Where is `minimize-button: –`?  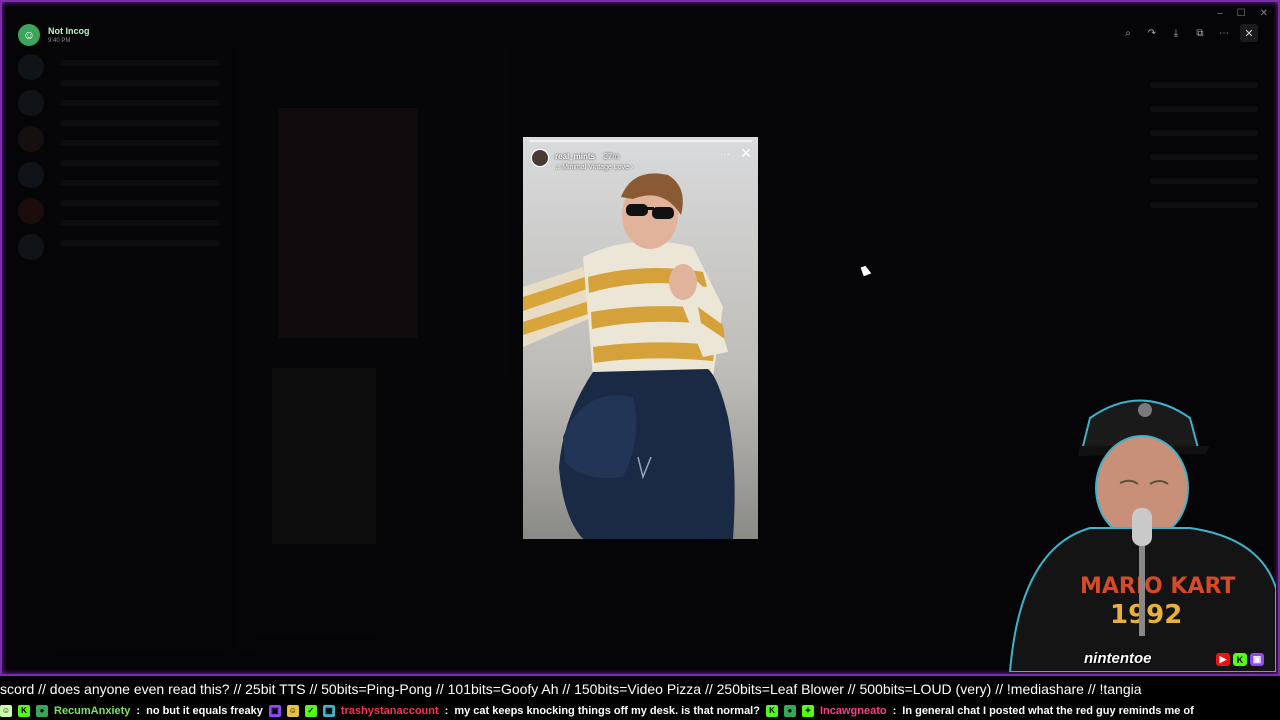
minimize-button: – is located at coordinates (1220, 13).